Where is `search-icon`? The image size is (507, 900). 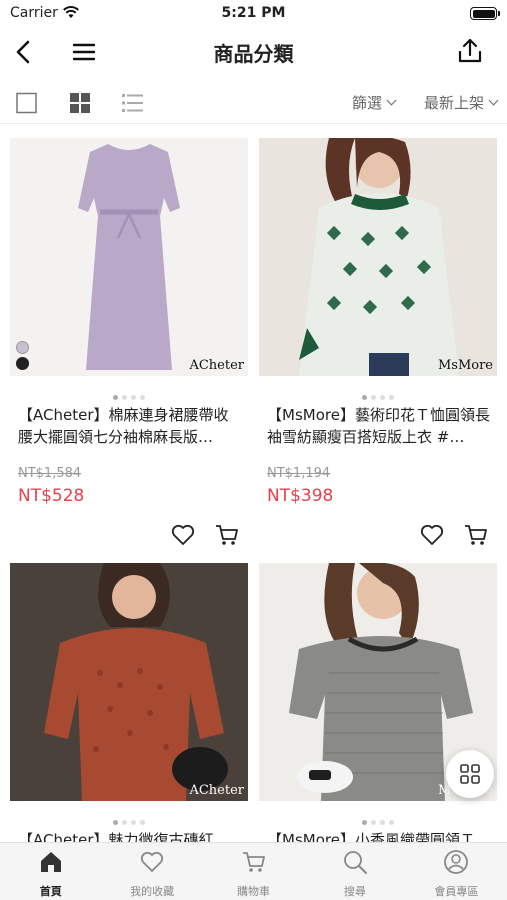
search-icon is located at coordinates (355, 862).